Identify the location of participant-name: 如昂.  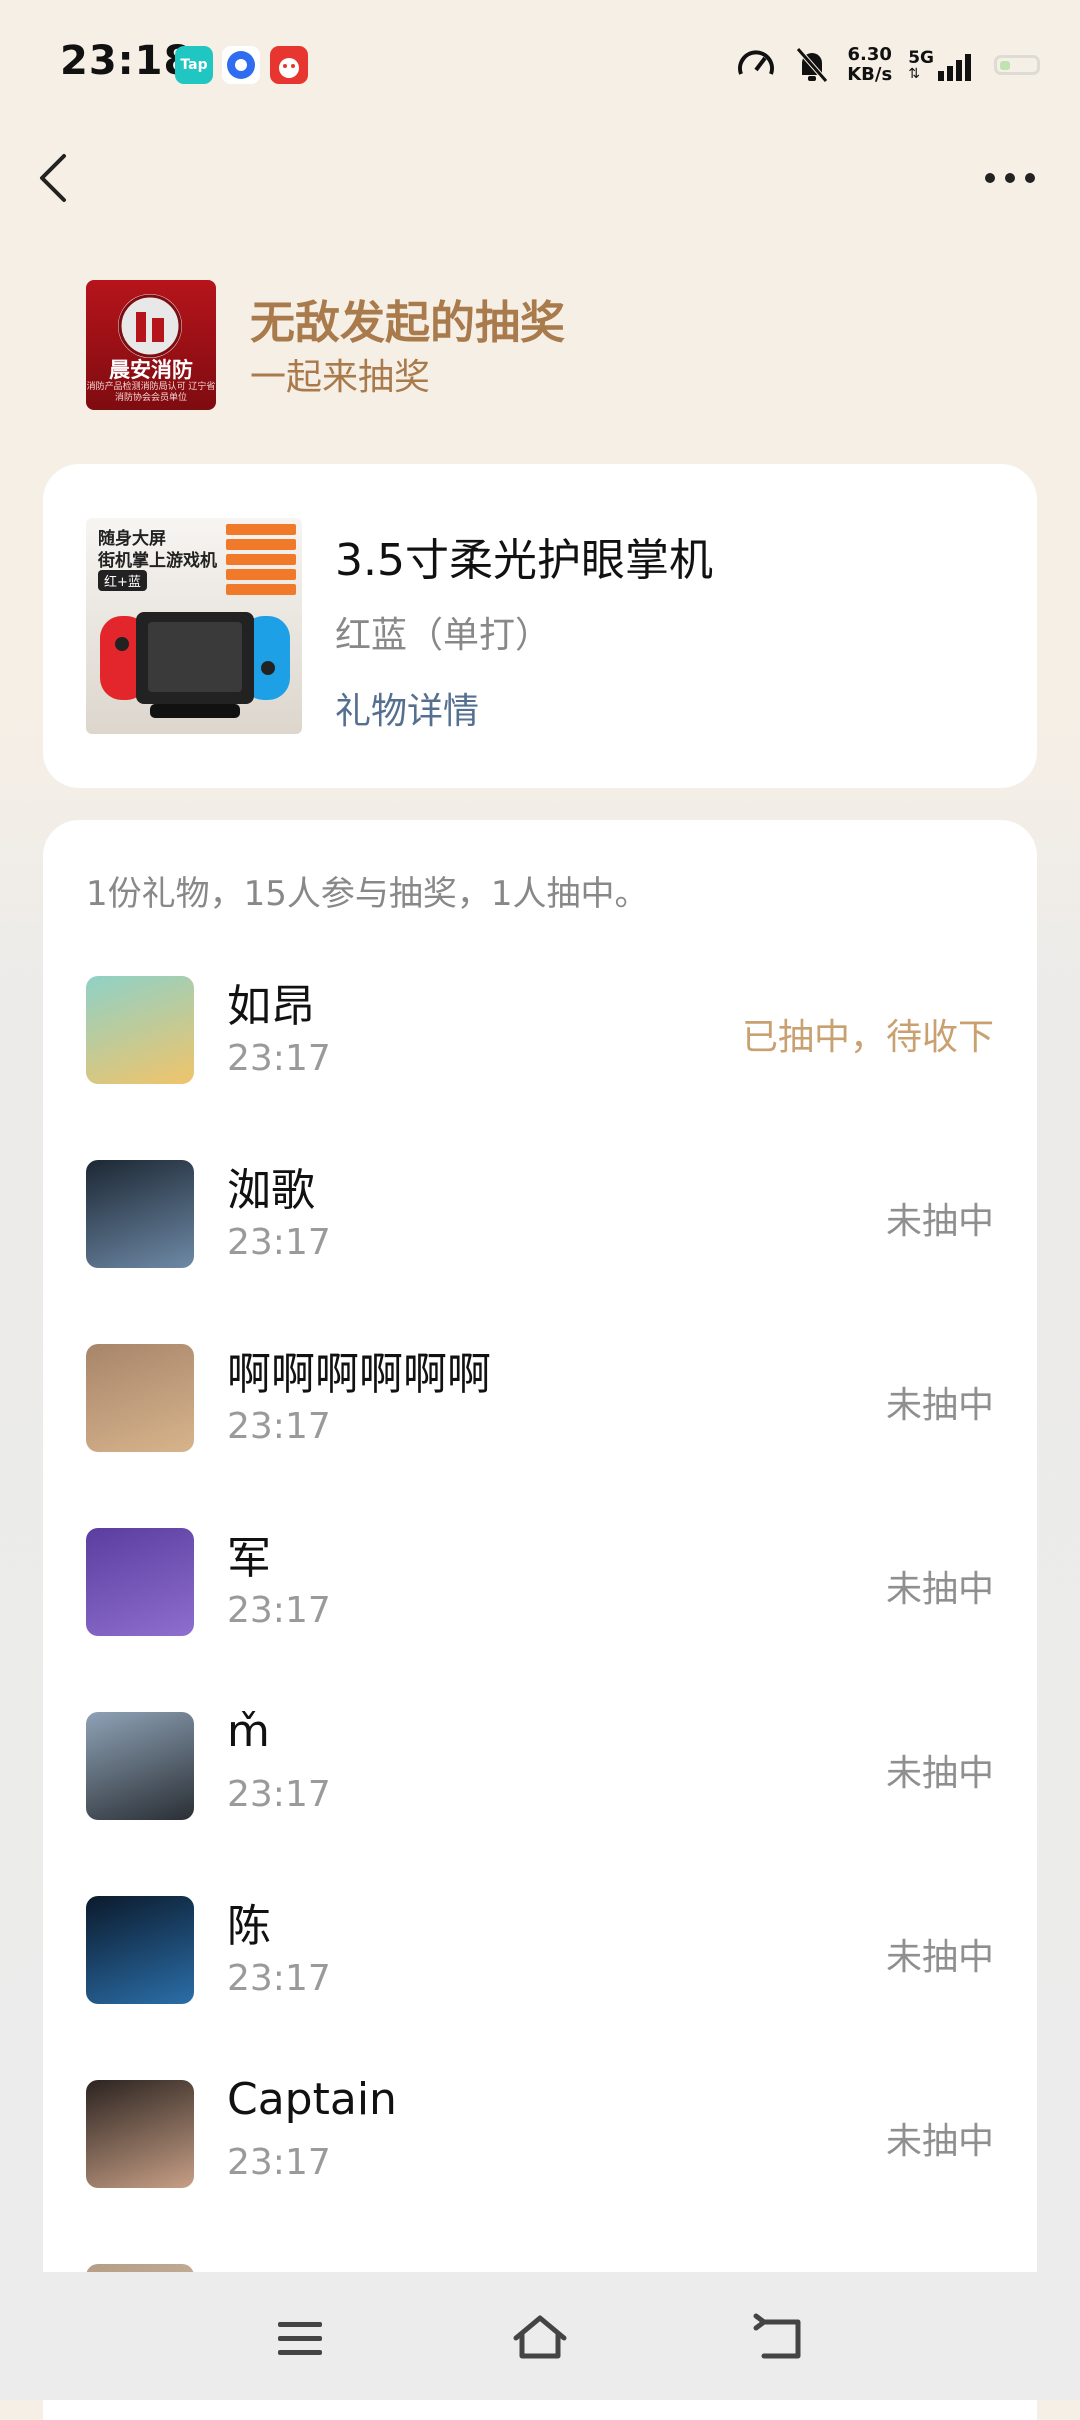
(271, 1006).